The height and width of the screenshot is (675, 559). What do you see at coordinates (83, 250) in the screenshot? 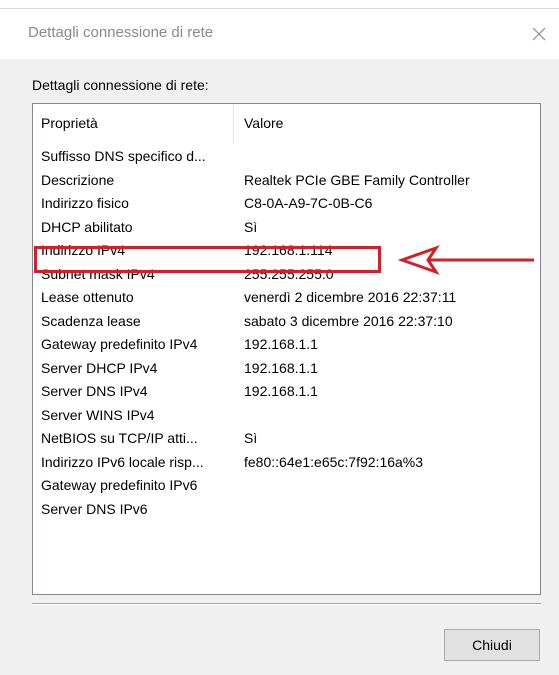
I see `property-cell: Indirizzo IPv4` at bounding box center [83, 250].